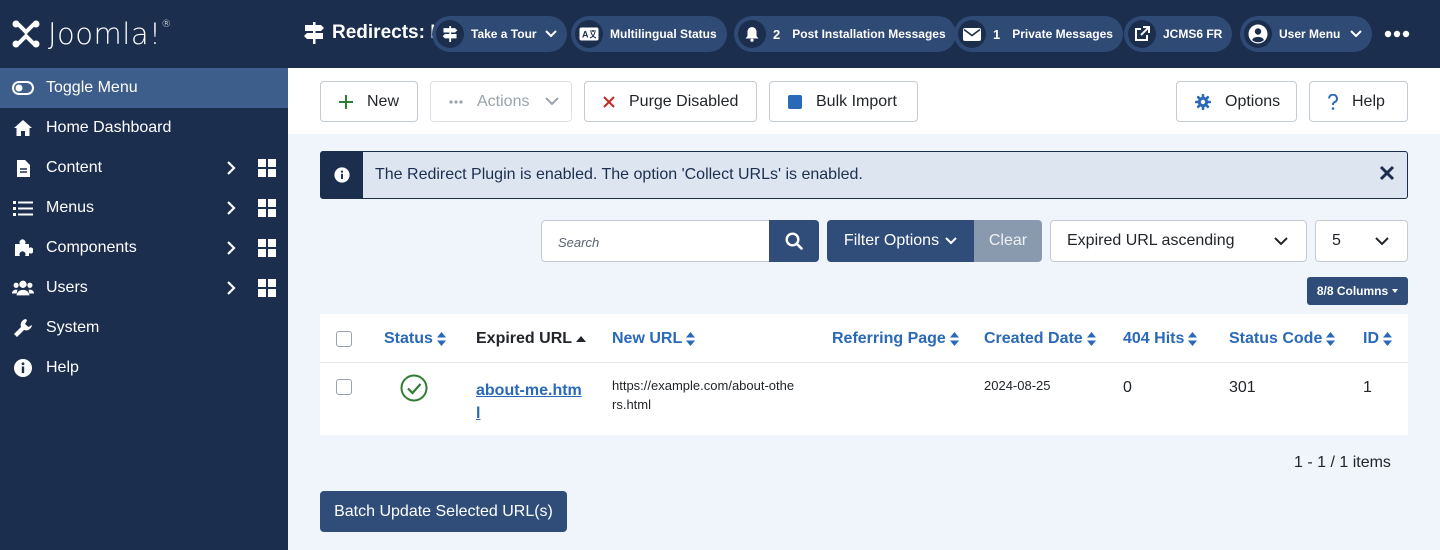  Describe the element at coordinates (450, 34) in the screenshot. I see `signpost-icon` at that location.